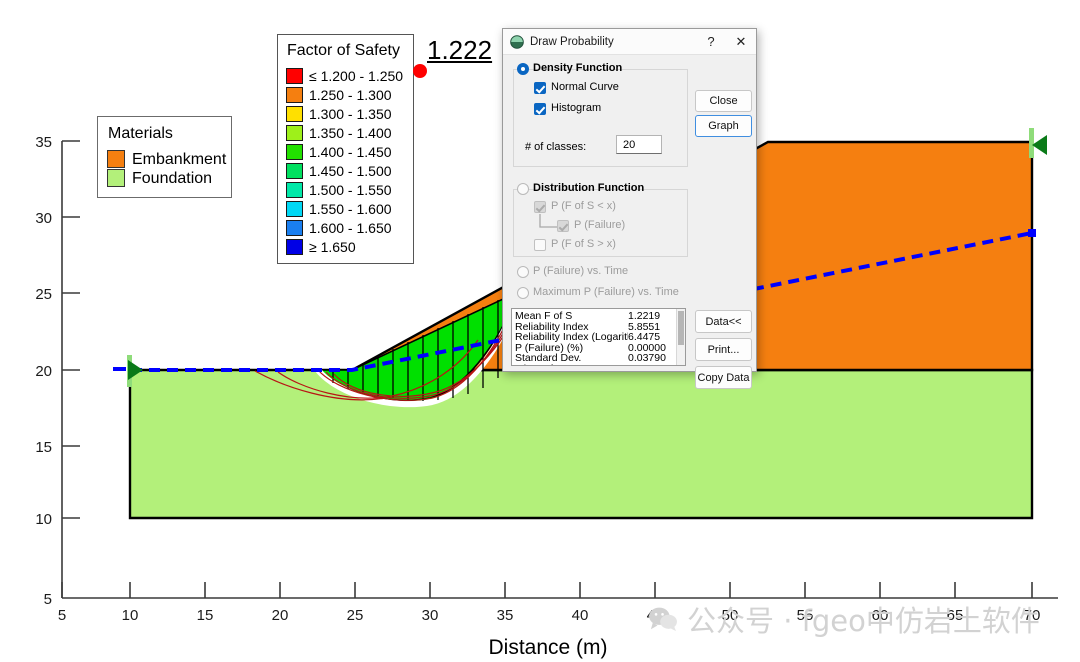 The height and width of the screenshot is (662, 1080). Describe the element at coordinates (549, 348) in the screenshot. I see `stat-name: P (Failure) (%)` at that location.